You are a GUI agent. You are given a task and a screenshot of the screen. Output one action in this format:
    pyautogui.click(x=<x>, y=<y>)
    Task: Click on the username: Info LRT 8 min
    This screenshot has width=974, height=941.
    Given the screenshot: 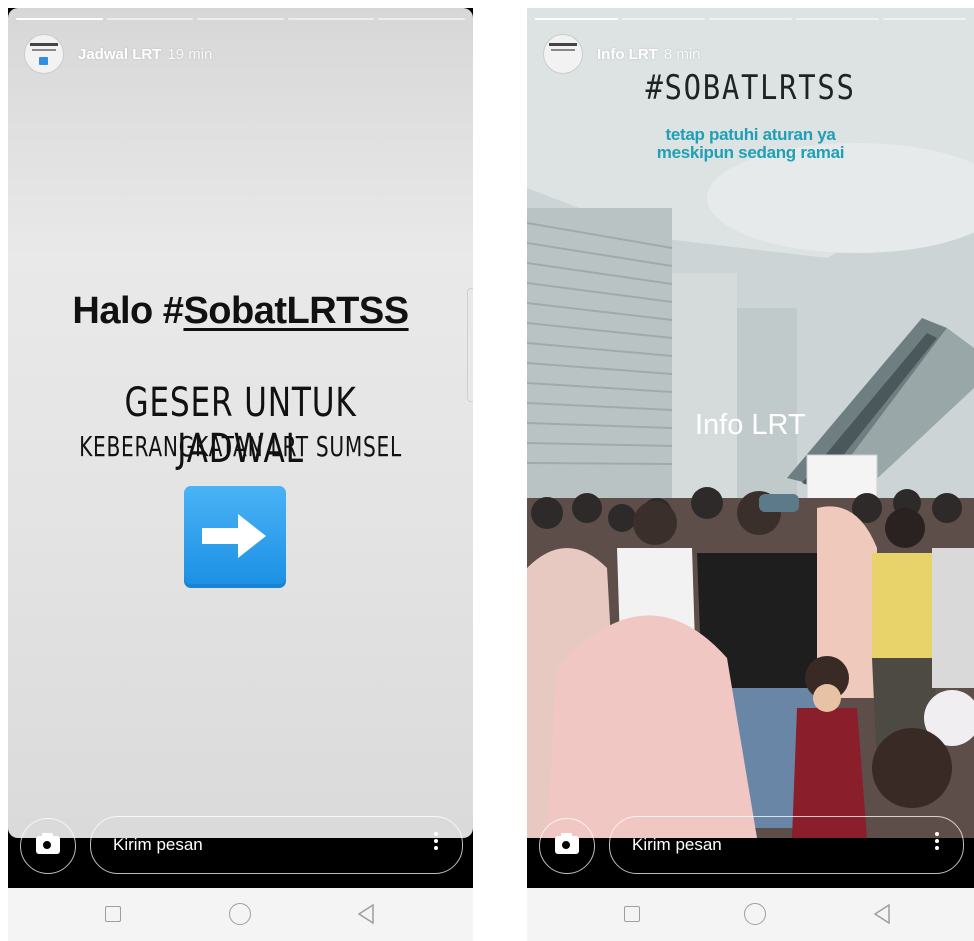 What is the action you would take?
    pyautogui.click(x=649, y=54)
    